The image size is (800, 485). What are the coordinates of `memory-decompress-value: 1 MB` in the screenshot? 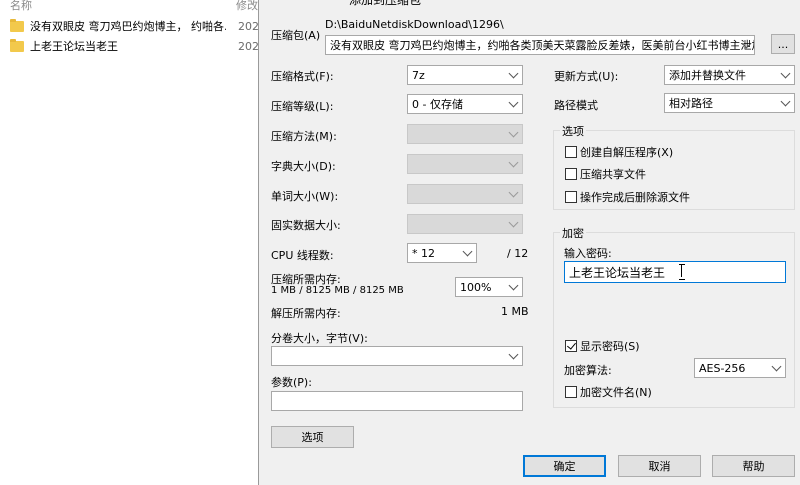 It's located at (515, 311).